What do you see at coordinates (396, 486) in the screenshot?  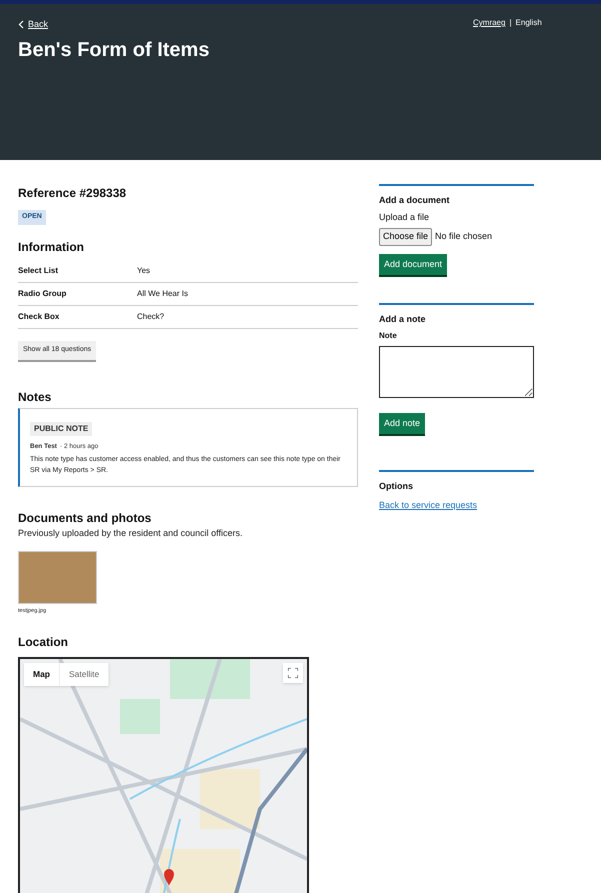 I see `section-heading: Options` at bounding box center [396, 486].